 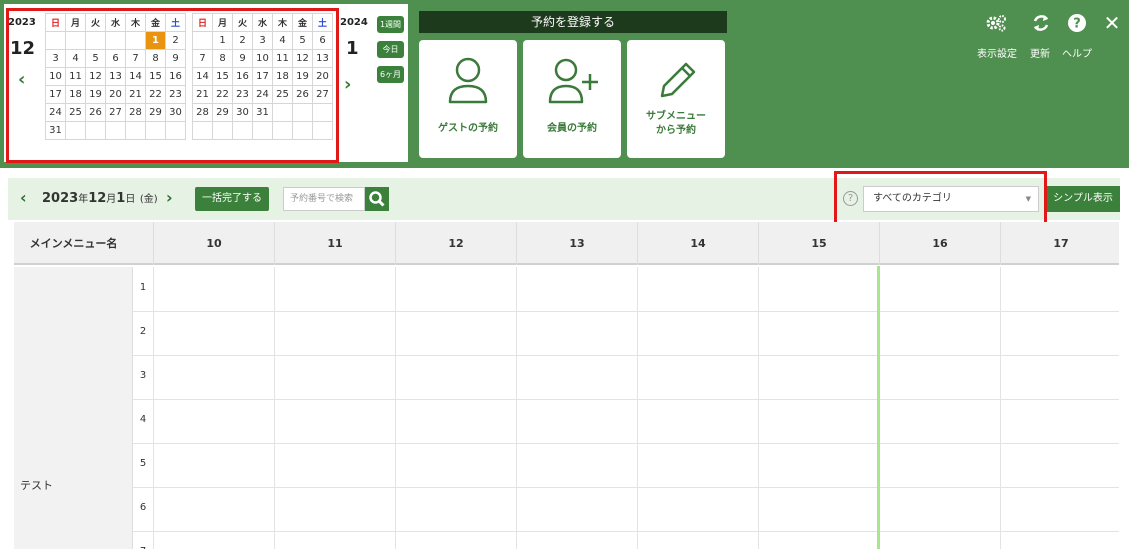 I want to click on guest-user-icon, so click(x=468, y=80).